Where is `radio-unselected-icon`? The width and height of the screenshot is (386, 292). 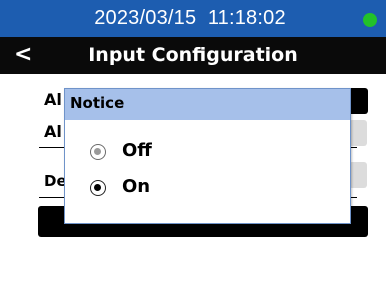 radio-unselected-icon is located at coordinates (98, 152).